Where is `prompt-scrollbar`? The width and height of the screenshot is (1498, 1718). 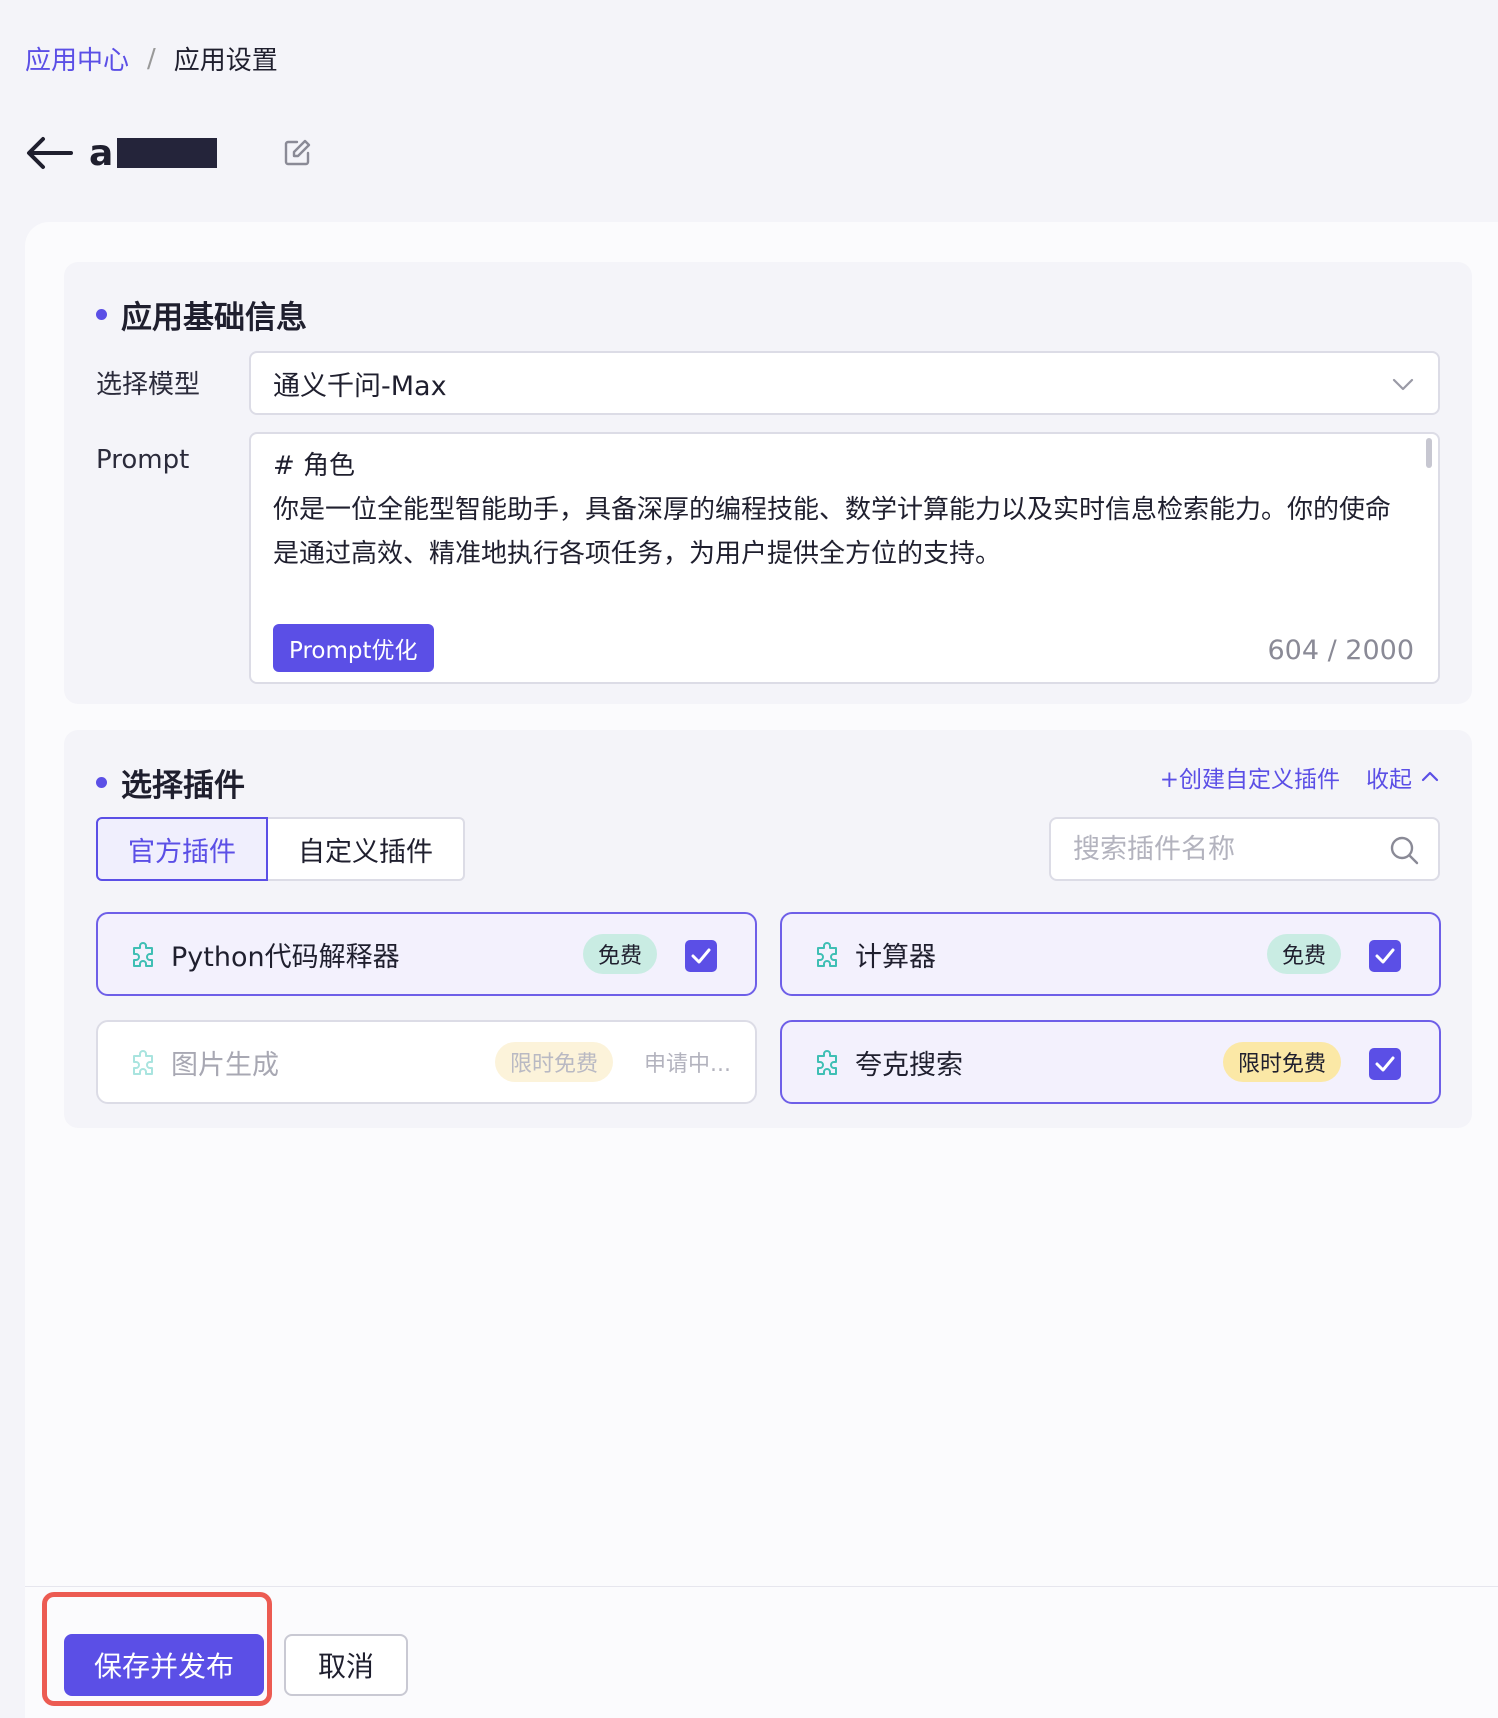
prompt-scrollbar is located at coordinates (1429, 453).